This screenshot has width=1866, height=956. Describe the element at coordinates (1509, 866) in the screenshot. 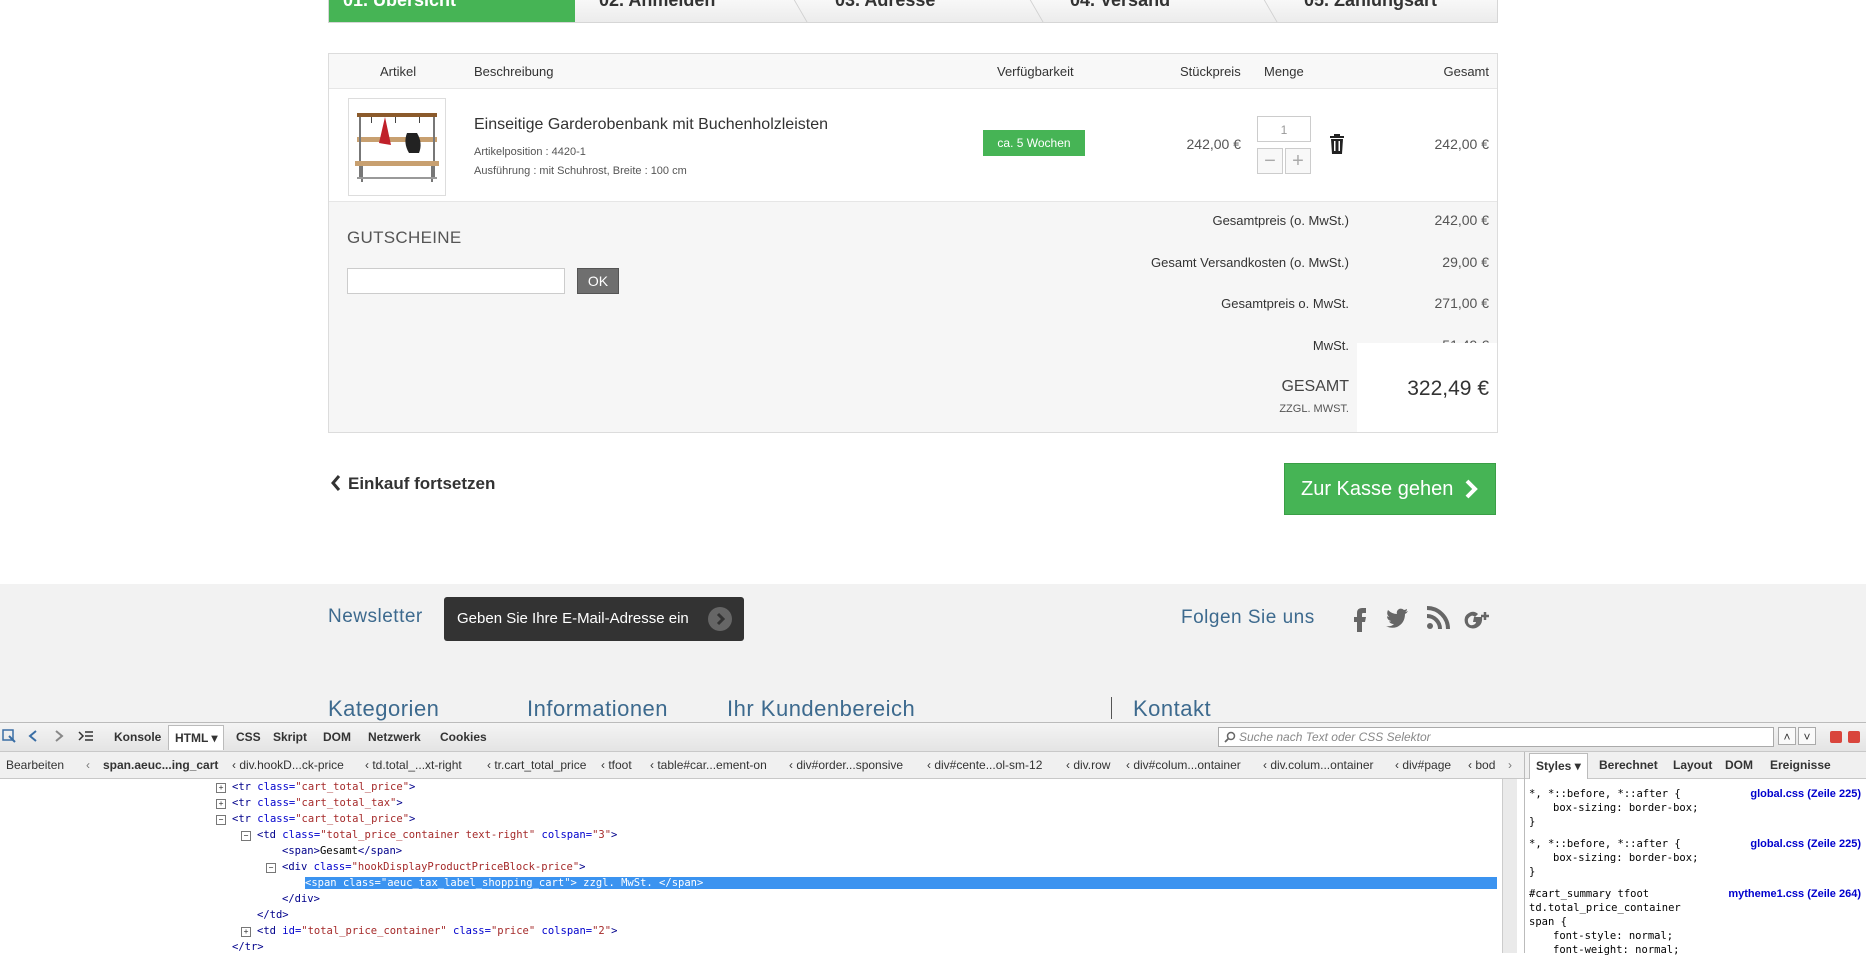

I see `html-tree-scrollbar` at that location.